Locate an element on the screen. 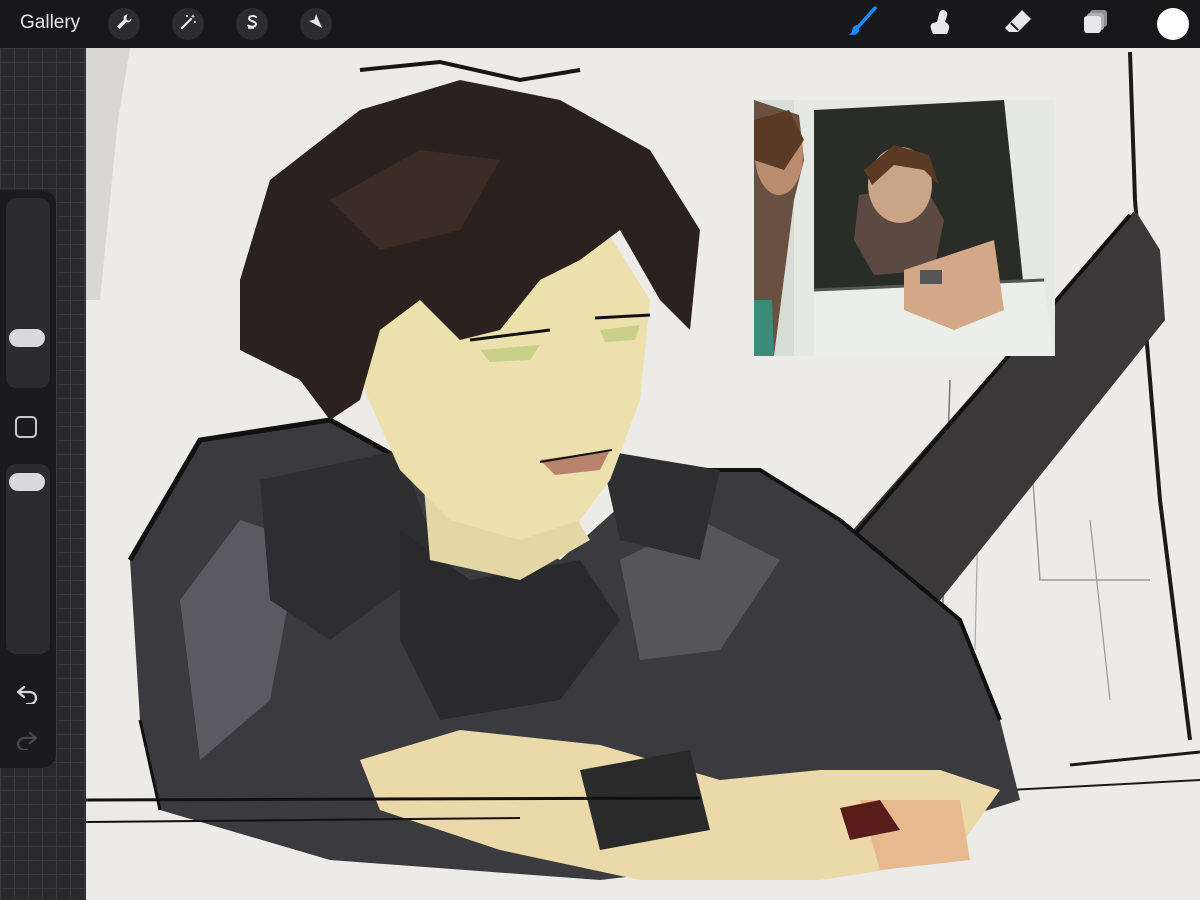  reference-photo is located at coordinates (904, 228).